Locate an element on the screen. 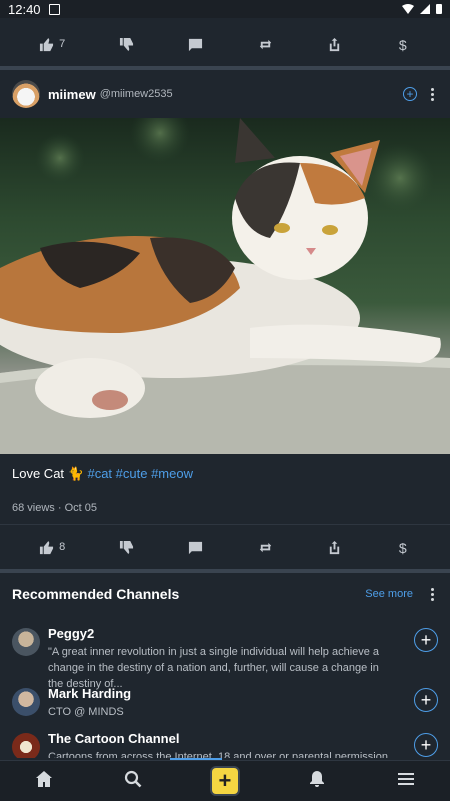 Image resolution: width=450 pixels, height=801 pixels. post-caption: Love Cat 🐈 #cat #cute #meow is located at coordinates (102, 474).